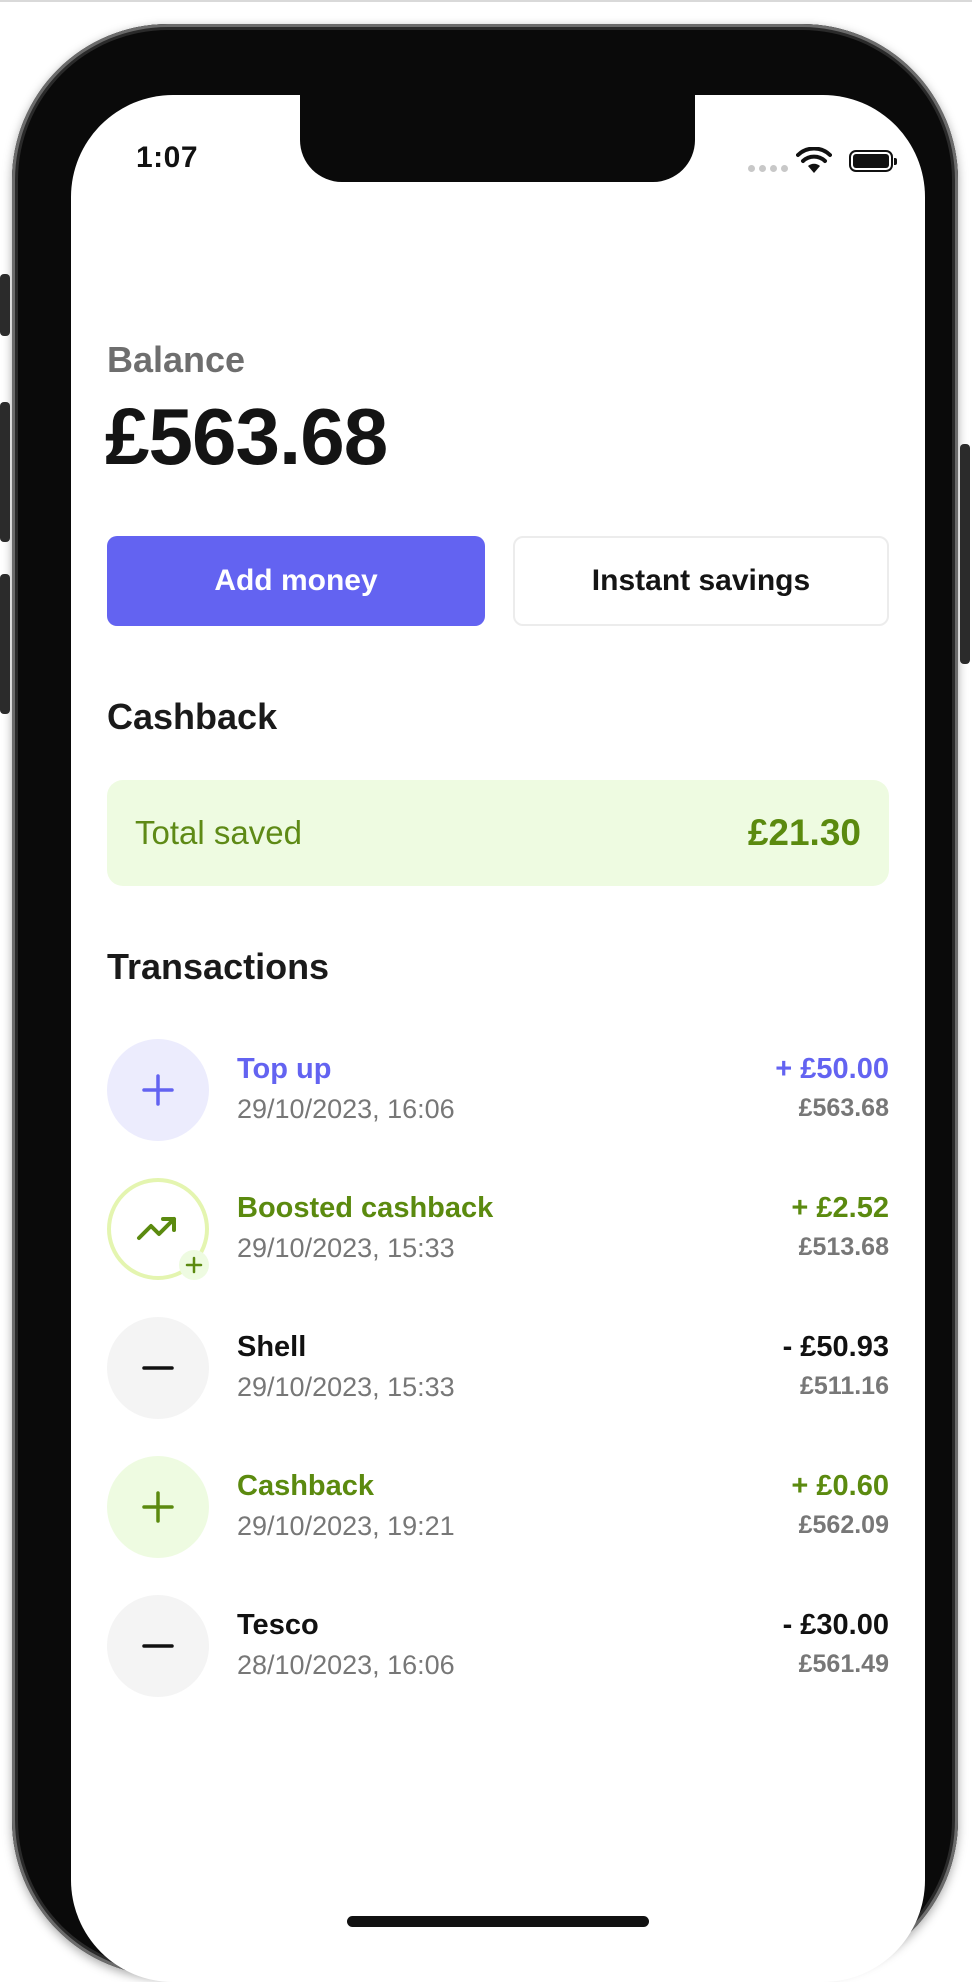  Describe the element at coordinates (5, 472) in the screenshot. I see `volume-up-button` at that location.